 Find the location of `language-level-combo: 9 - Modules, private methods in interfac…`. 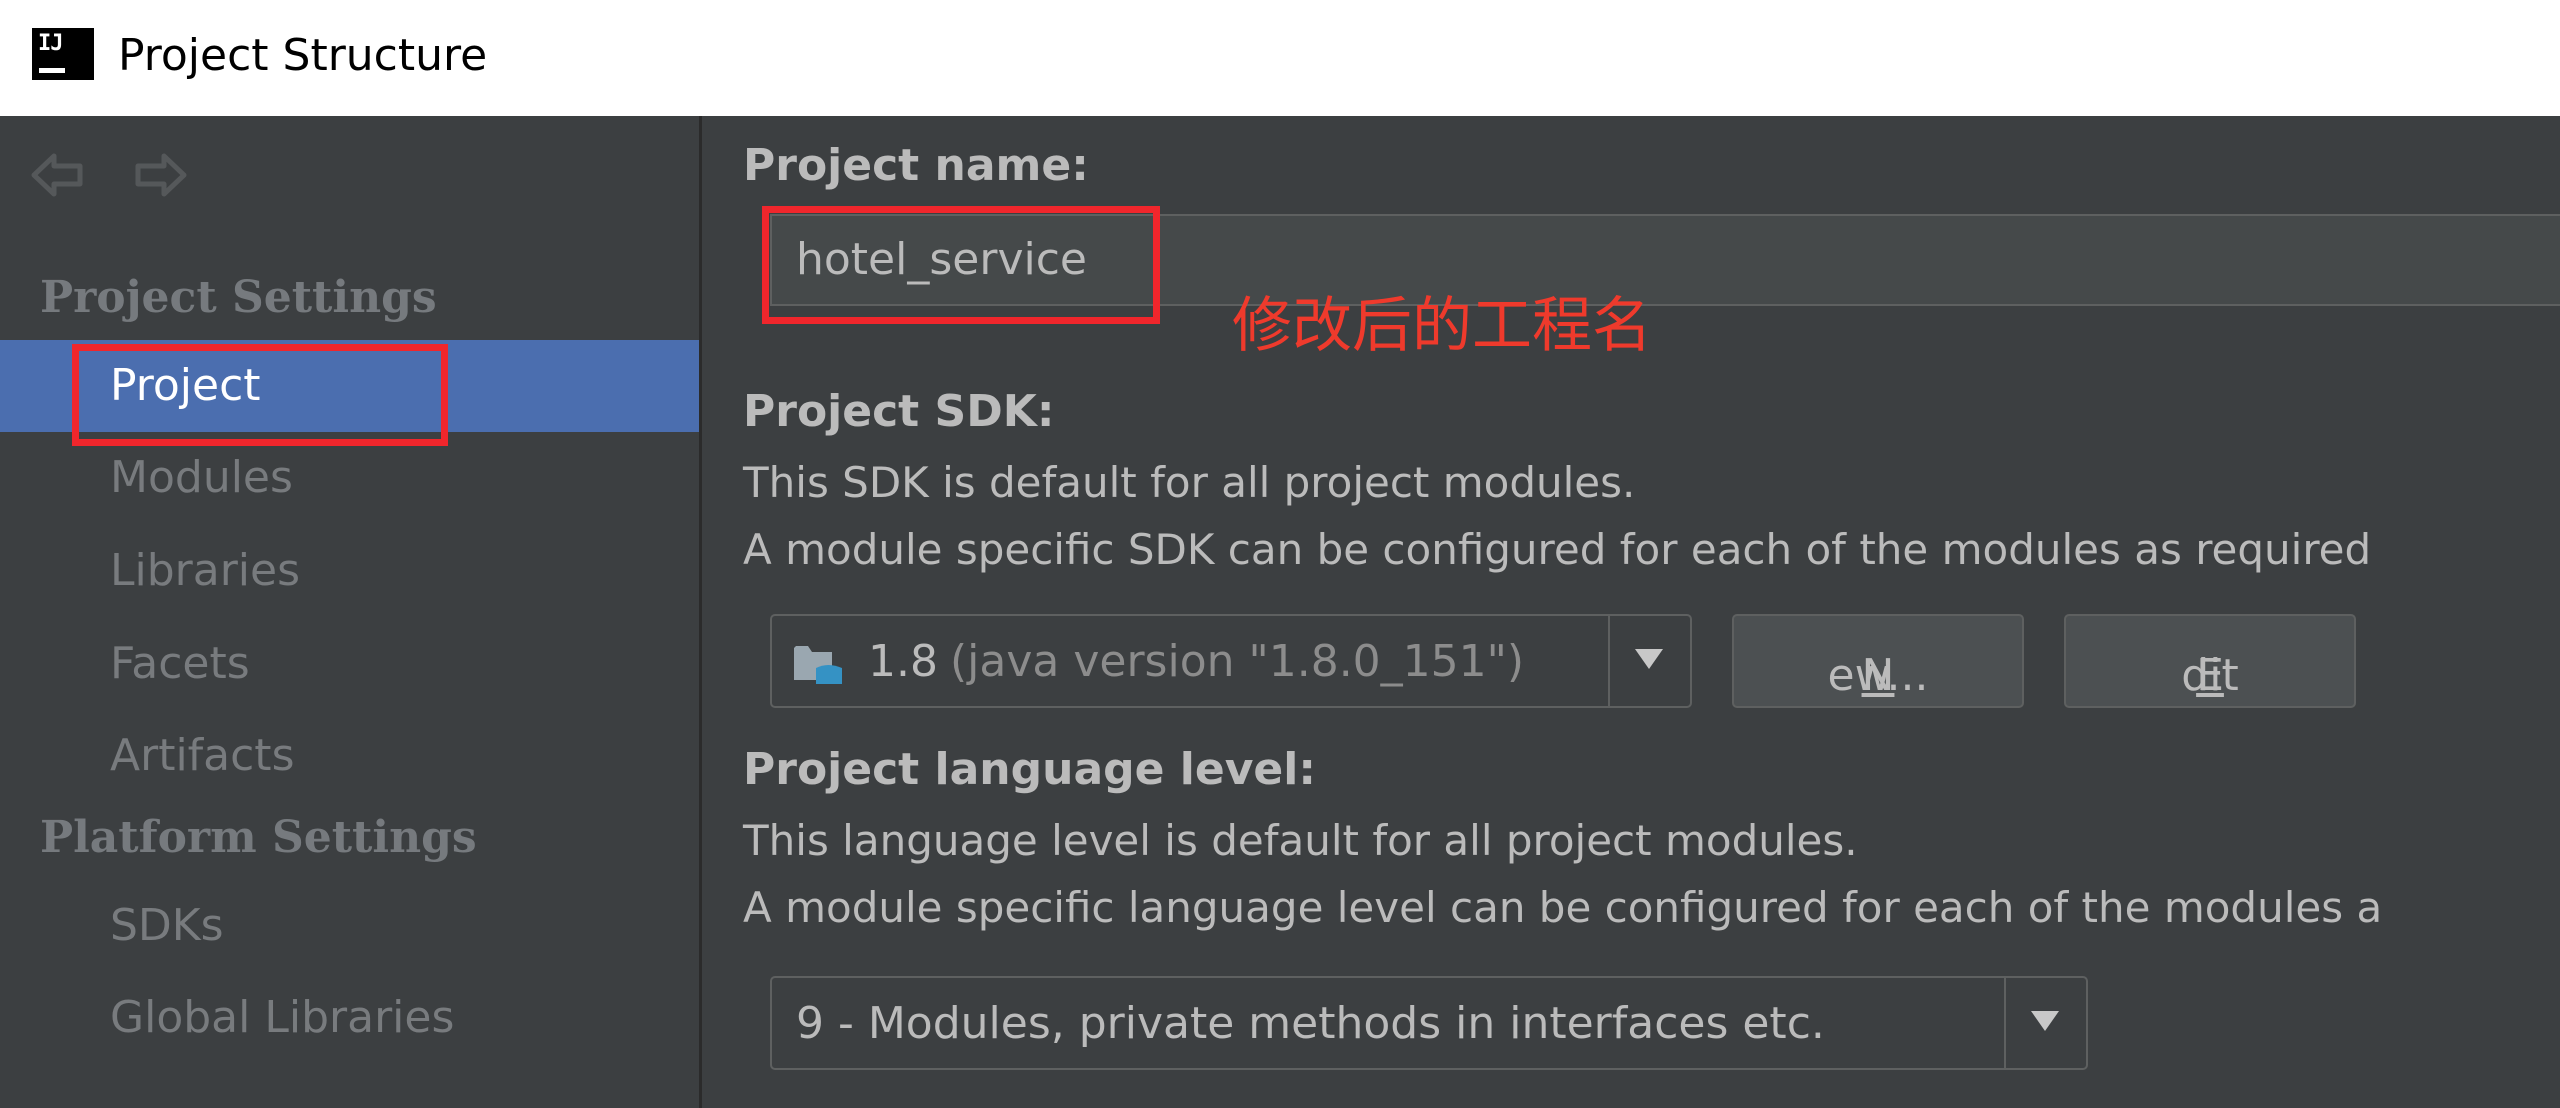

language-level-combo: 9 - Modules, private methods in interfac… is located at coordinates (1429, 1023).